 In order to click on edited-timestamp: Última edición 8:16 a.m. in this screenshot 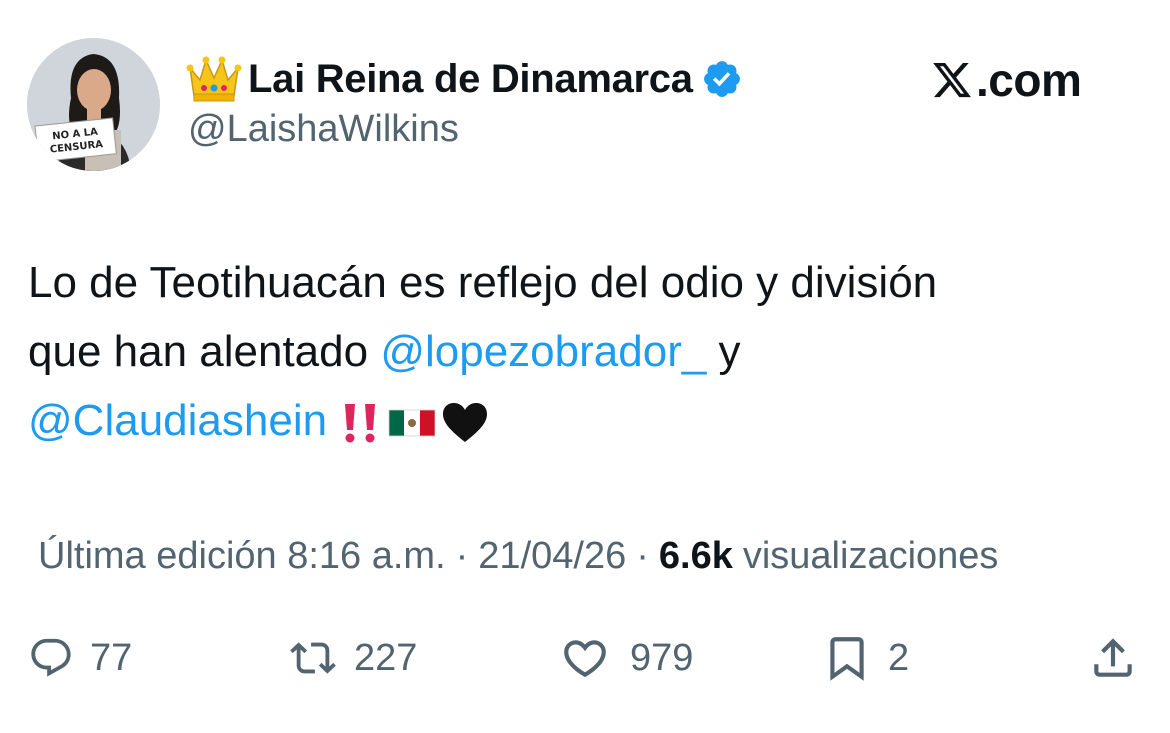, I will do `click(242, 556)`.